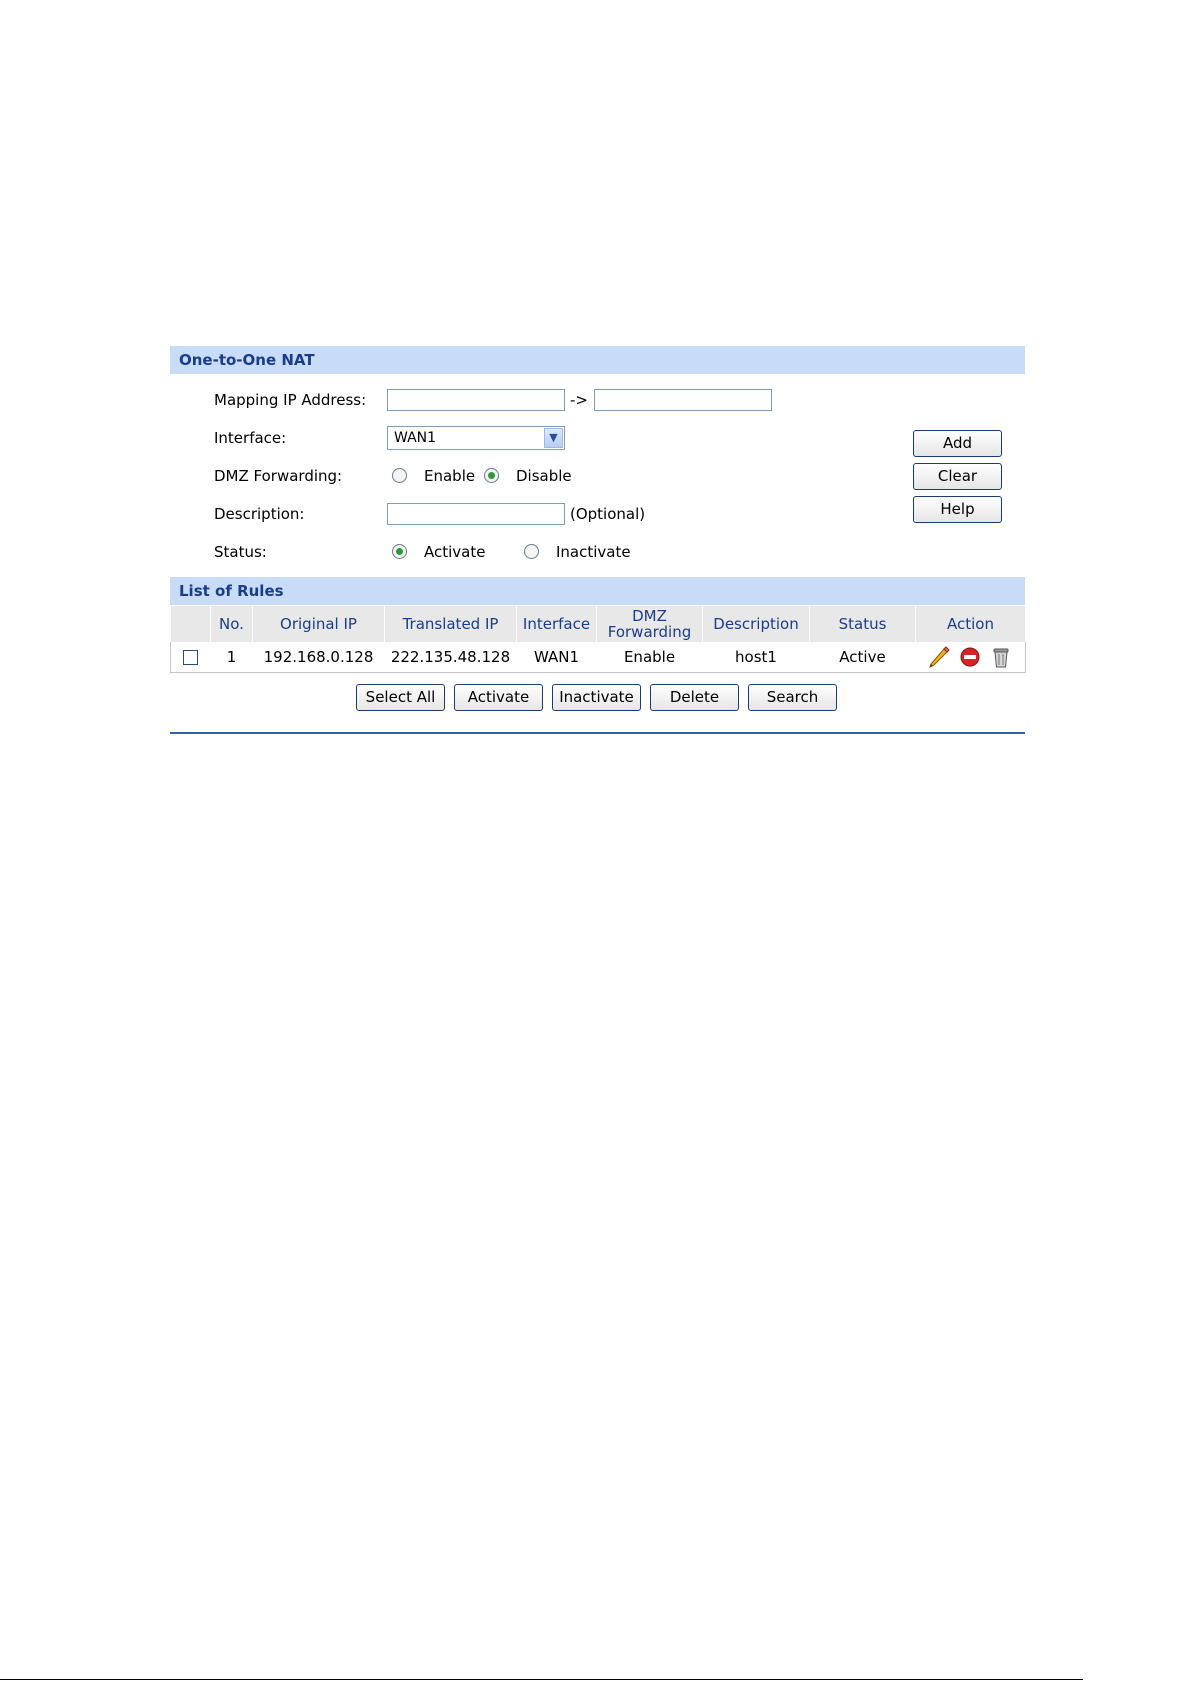 The height and width of the screenshot is (1685, 1192). I want to click on col-header-description: Description, so click(756, 624).